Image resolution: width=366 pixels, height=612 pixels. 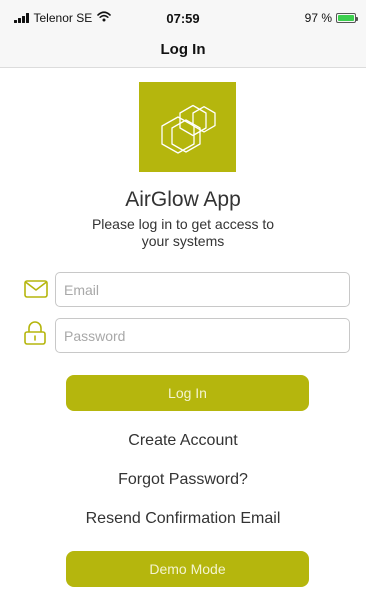 I want to click on navigation-bar: Log In, so click(x=183, y=51).